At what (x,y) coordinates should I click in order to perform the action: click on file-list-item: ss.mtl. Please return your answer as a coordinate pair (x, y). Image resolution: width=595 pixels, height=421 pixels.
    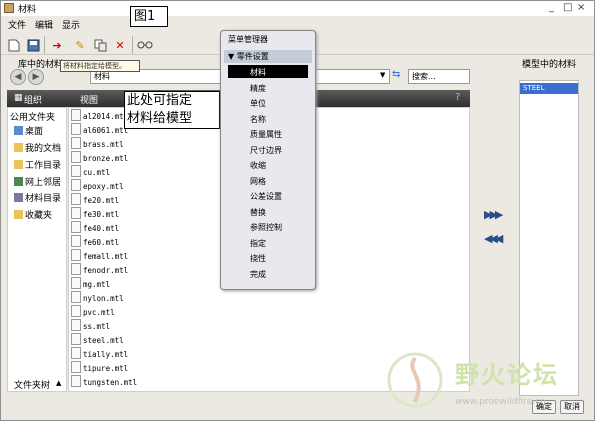
    Looking at the image, I should click on (90, 325).